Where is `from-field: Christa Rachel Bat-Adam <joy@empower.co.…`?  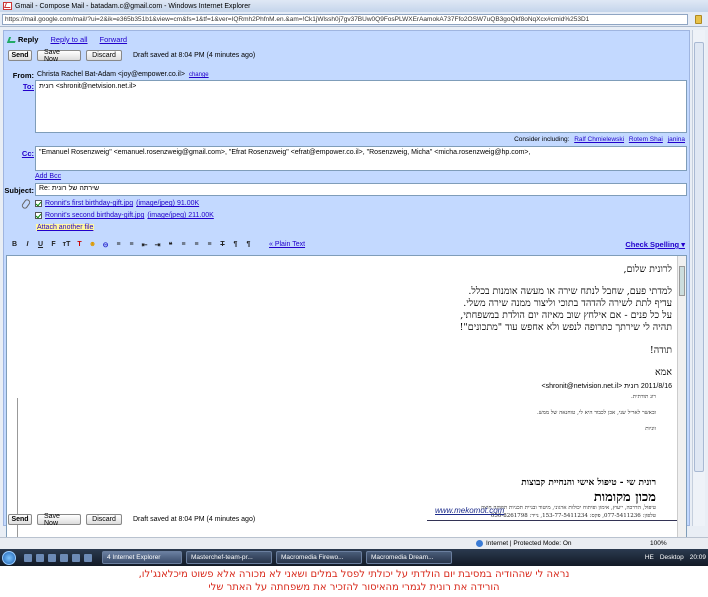 from-field: Christa Rachel Bat-Adam <joy@empower.co.… is located at coordinates (123, 74).